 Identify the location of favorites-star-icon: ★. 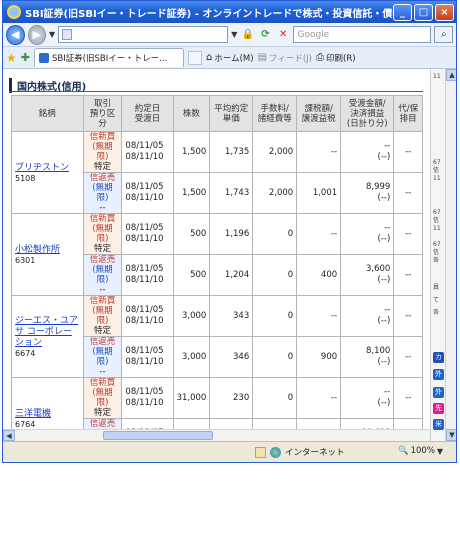
(11, 58).